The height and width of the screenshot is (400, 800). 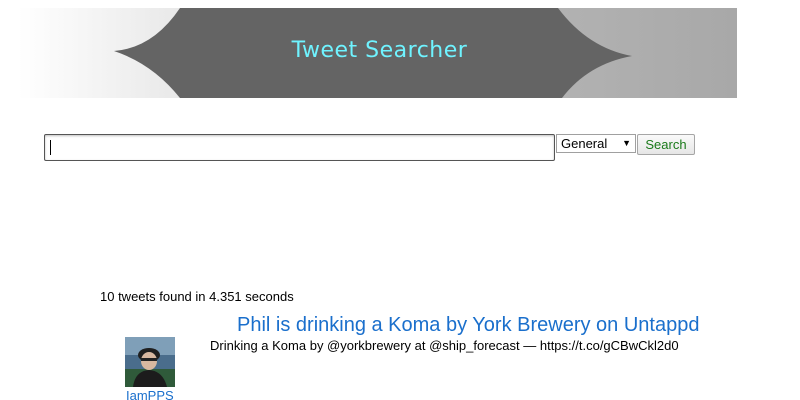 I want to click on search-scope-select: General ▼, so click(x=596, y=143).